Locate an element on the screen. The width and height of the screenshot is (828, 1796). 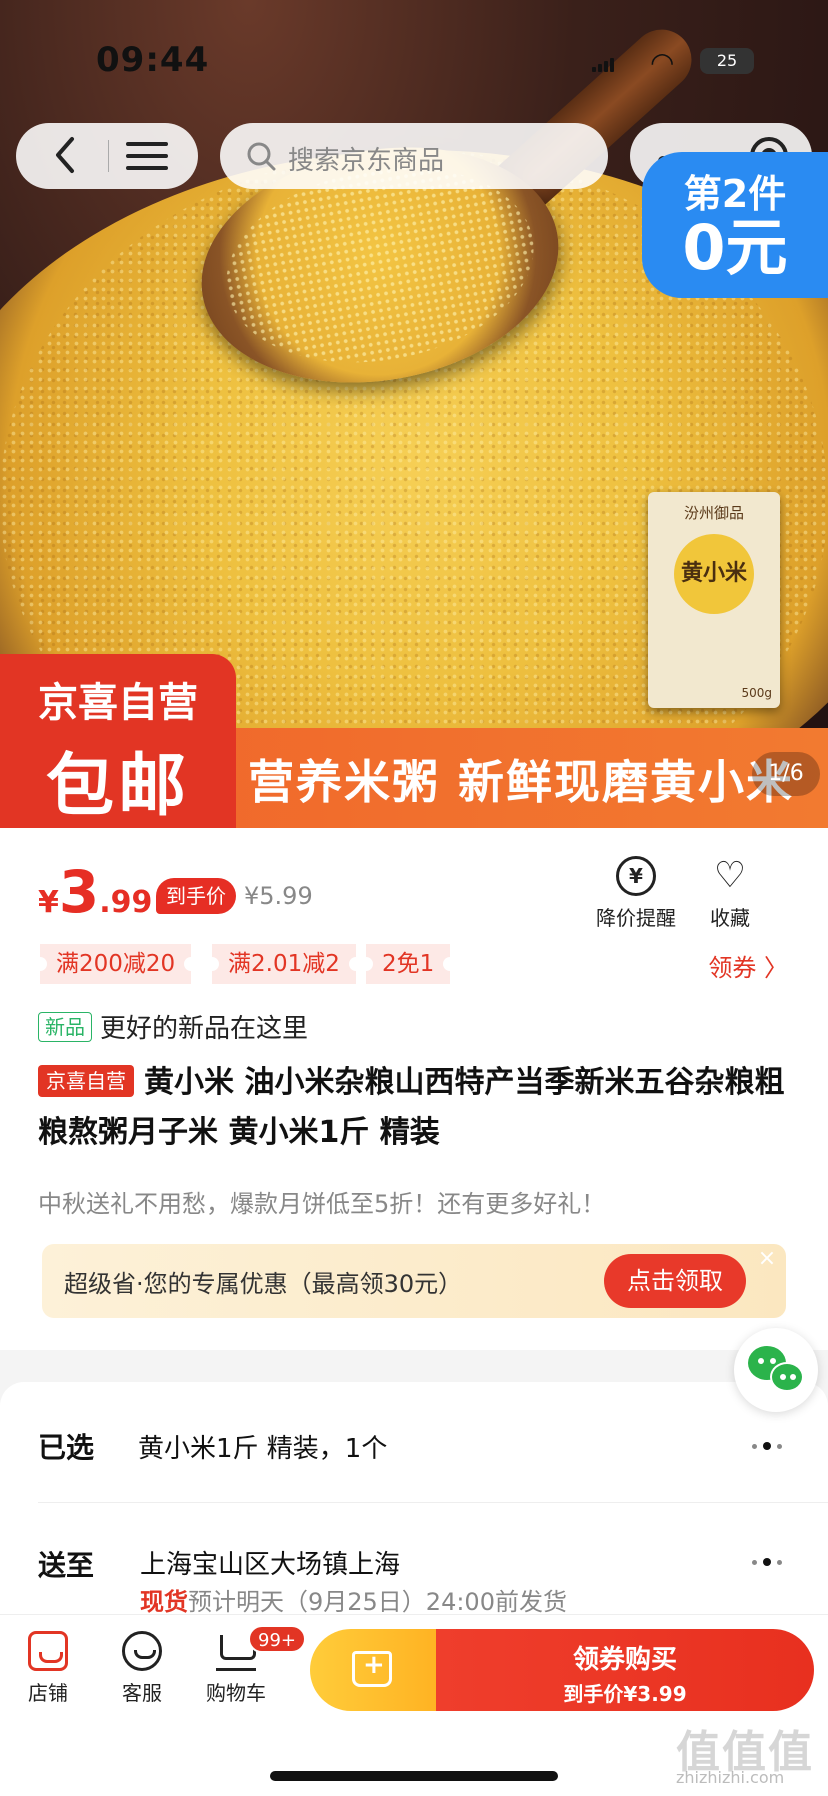
price-currency: ¥ is located at coordinates (48, 902).